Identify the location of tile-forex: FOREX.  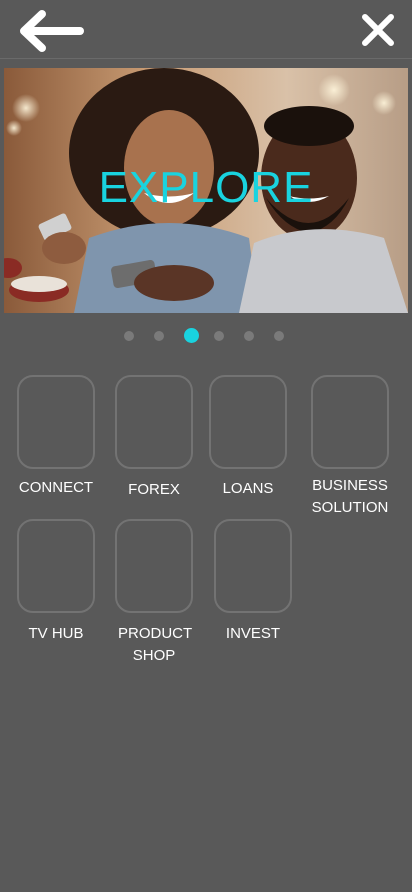
(154, 438).